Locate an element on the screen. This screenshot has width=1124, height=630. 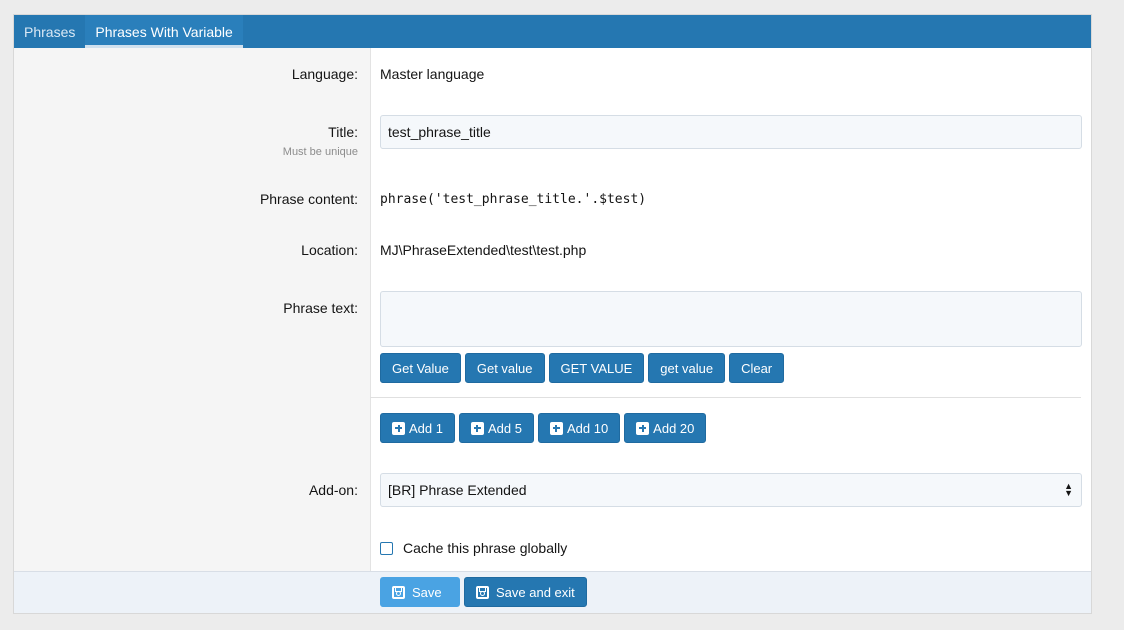
clear-button: Clear is located at coordinates (757, 368).